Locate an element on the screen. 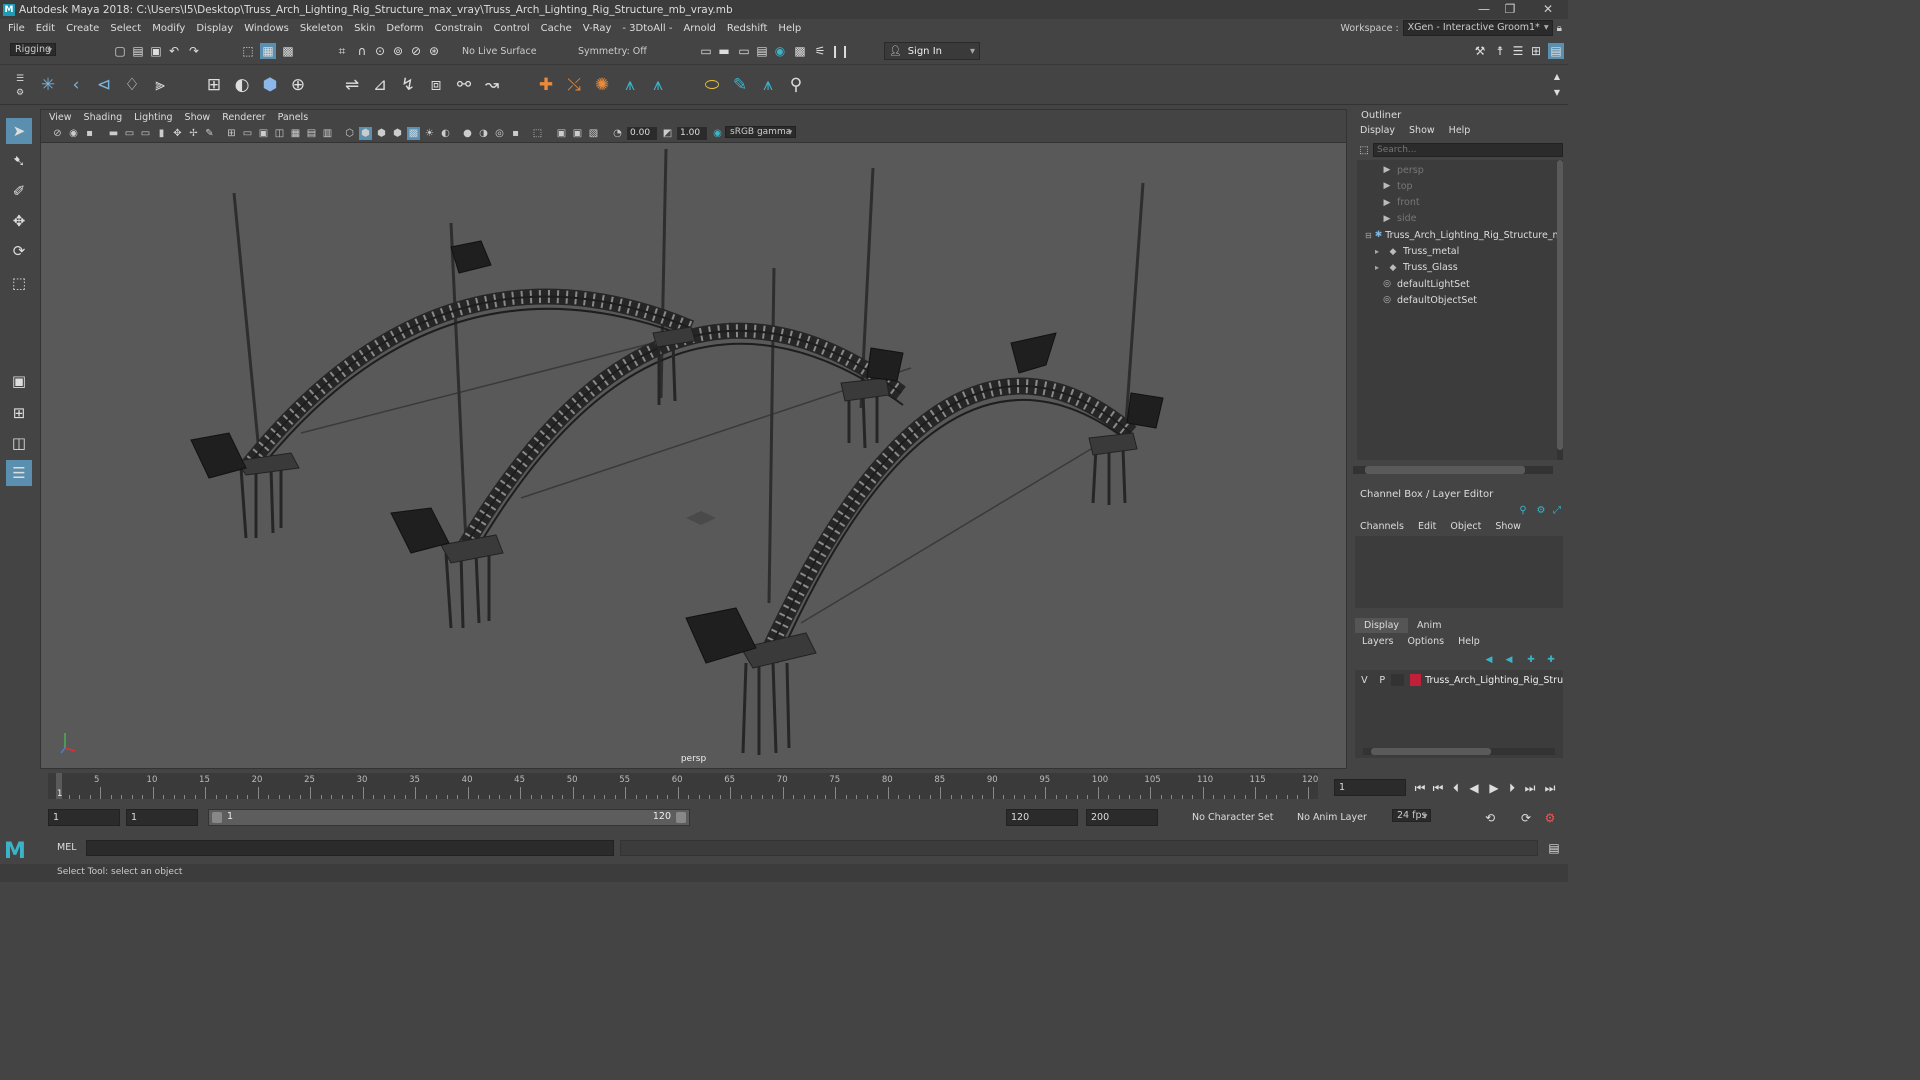 This screenshot has height=1080, width=1920. symmetry-dropdown: Symmetry: Off is located at coordinates (612, 51).